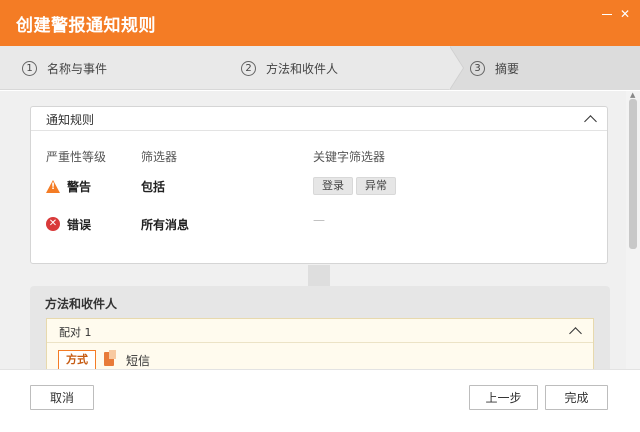 This screenshot has width=640, height=432. I want to click on sms-icon, so click(110, 358).